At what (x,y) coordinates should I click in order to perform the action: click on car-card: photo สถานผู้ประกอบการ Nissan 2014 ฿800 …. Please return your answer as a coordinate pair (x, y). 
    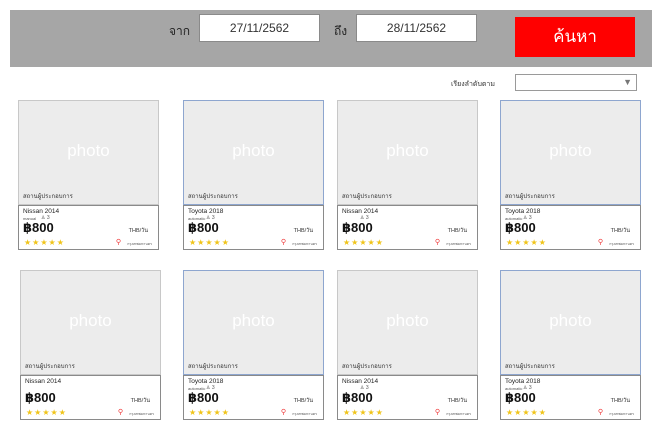
    Looking at the image, I should click on (90, 352).